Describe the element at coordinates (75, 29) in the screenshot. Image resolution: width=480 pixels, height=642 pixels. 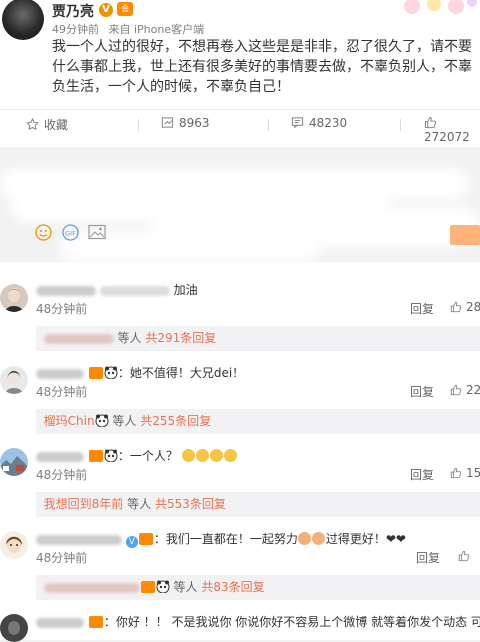
I see `post-time: 49分钟前` at that location.